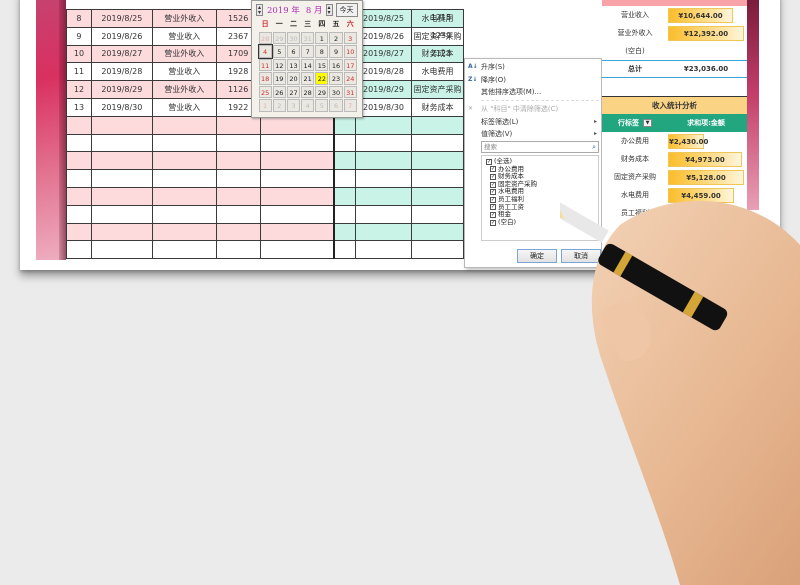 The height and width of the screenshot is (585, 800). I want to click on calendar-day: 20, so click(293, 78).